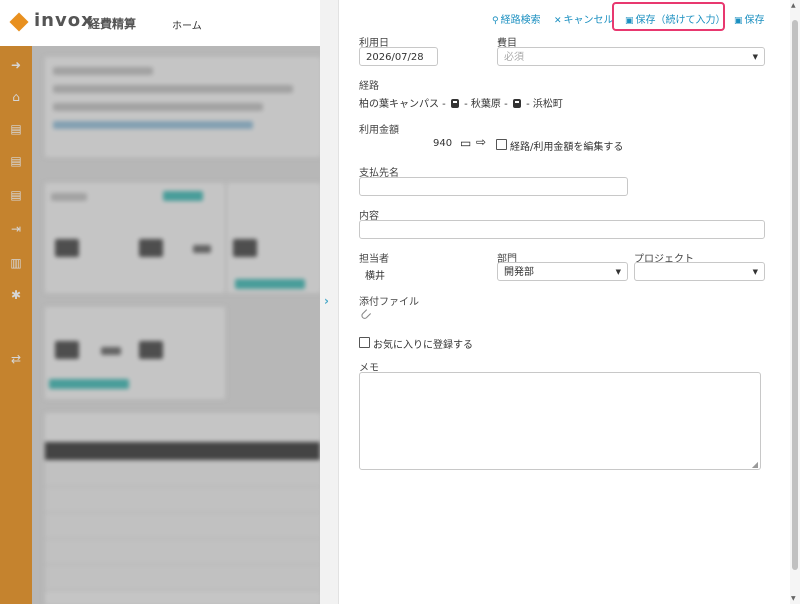  What do you see at coordinates (375, 276) in the screenshot?
I see `person-value: 横井` at bounding box center [375, 276].